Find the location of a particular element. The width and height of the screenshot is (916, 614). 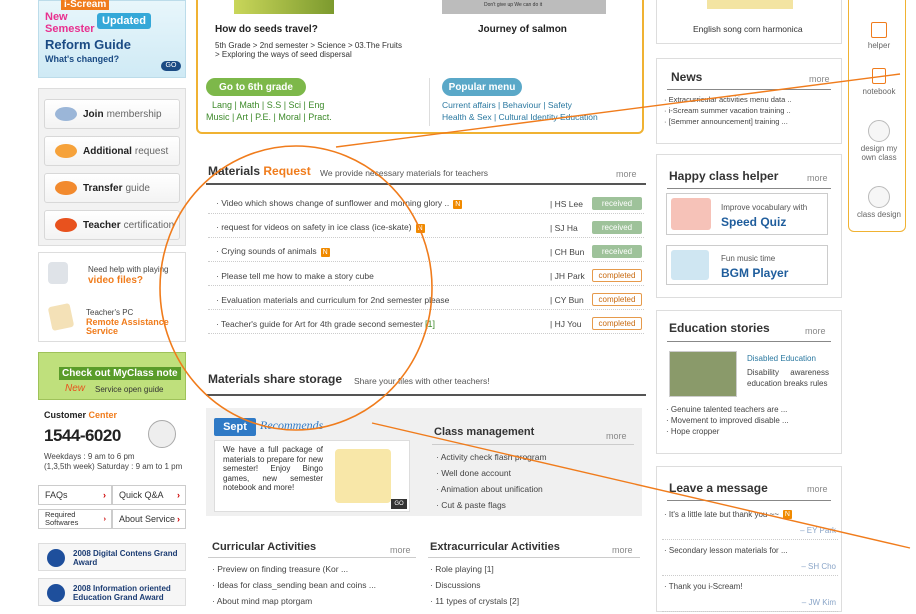

materials-word: Materials is located at coordinates (234, 171).